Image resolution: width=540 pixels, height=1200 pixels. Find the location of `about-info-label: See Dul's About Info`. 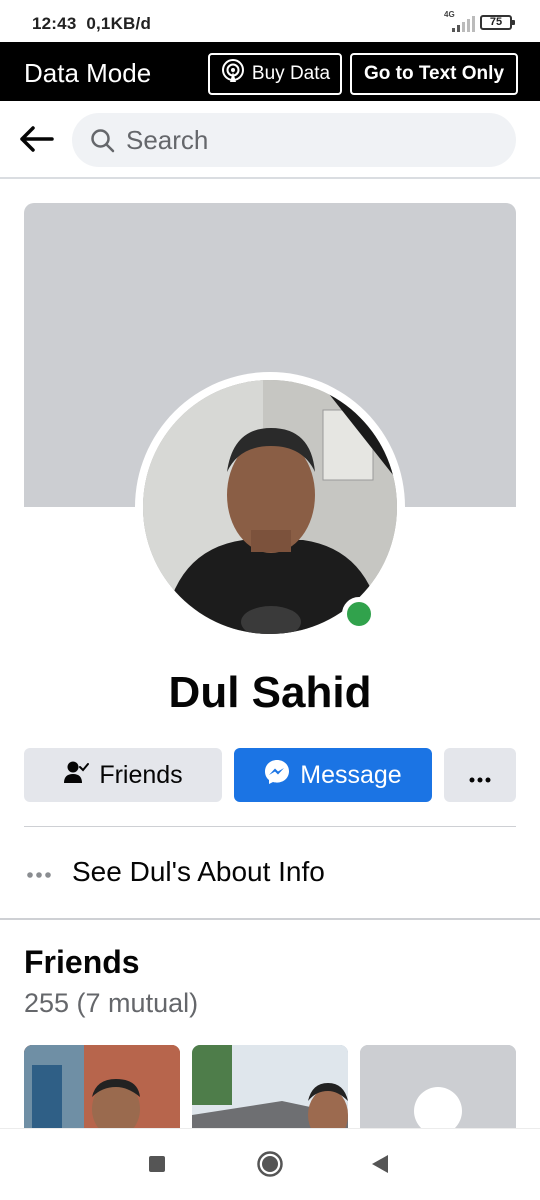

about-info-label: See Dul's About Info is located at coordinates (198, 871).